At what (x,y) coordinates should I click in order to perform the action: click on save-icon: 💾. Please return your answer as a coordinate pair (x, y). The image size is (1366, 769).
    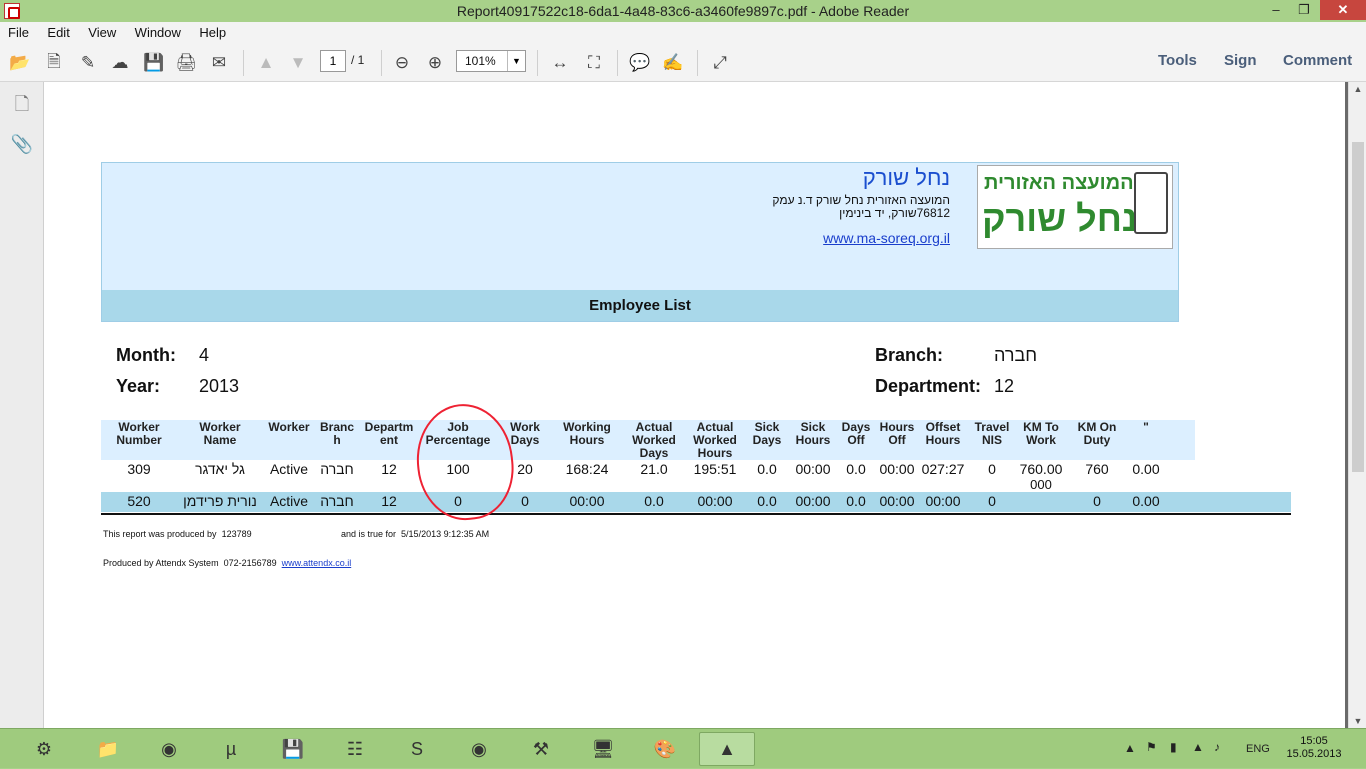
    Looking at the image, I should click on (154, 63).